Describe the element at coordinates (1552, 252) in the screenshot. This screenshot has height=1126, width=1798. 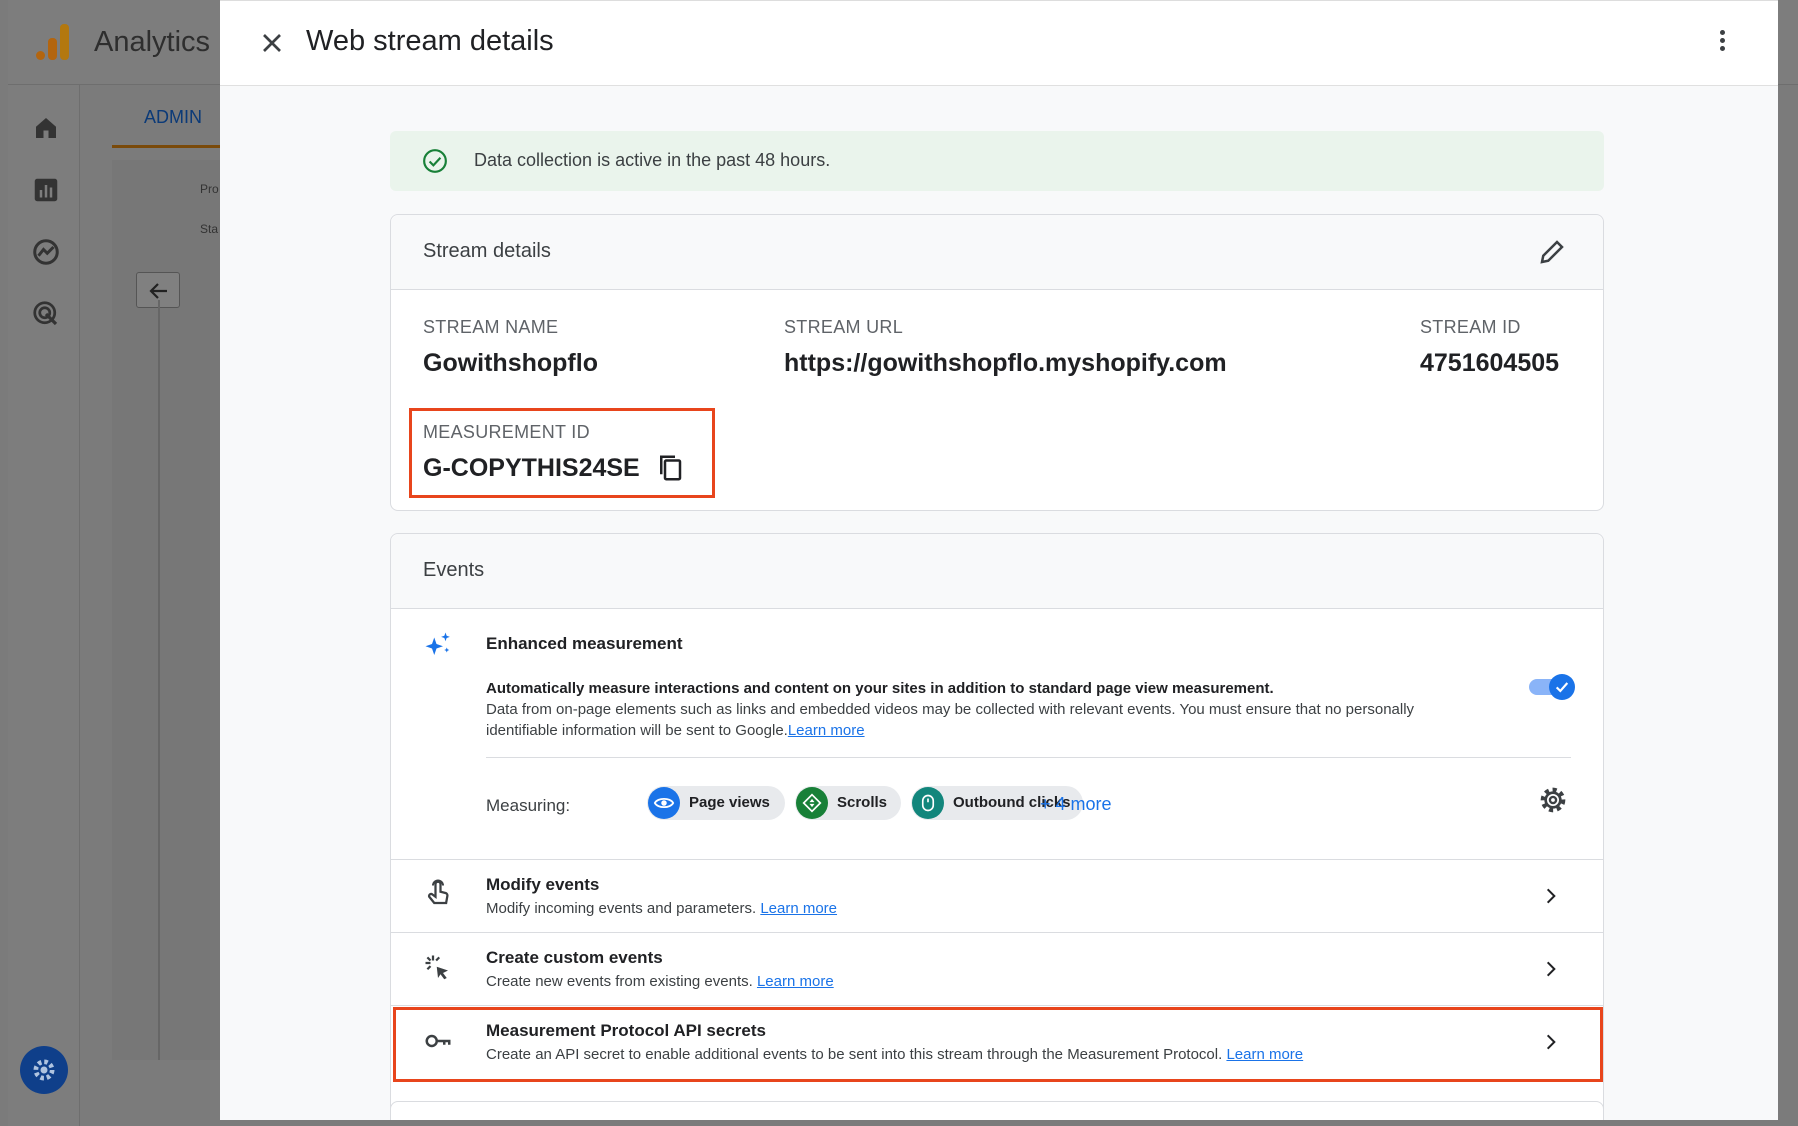
I see `edit-pencil-icon` at that location.